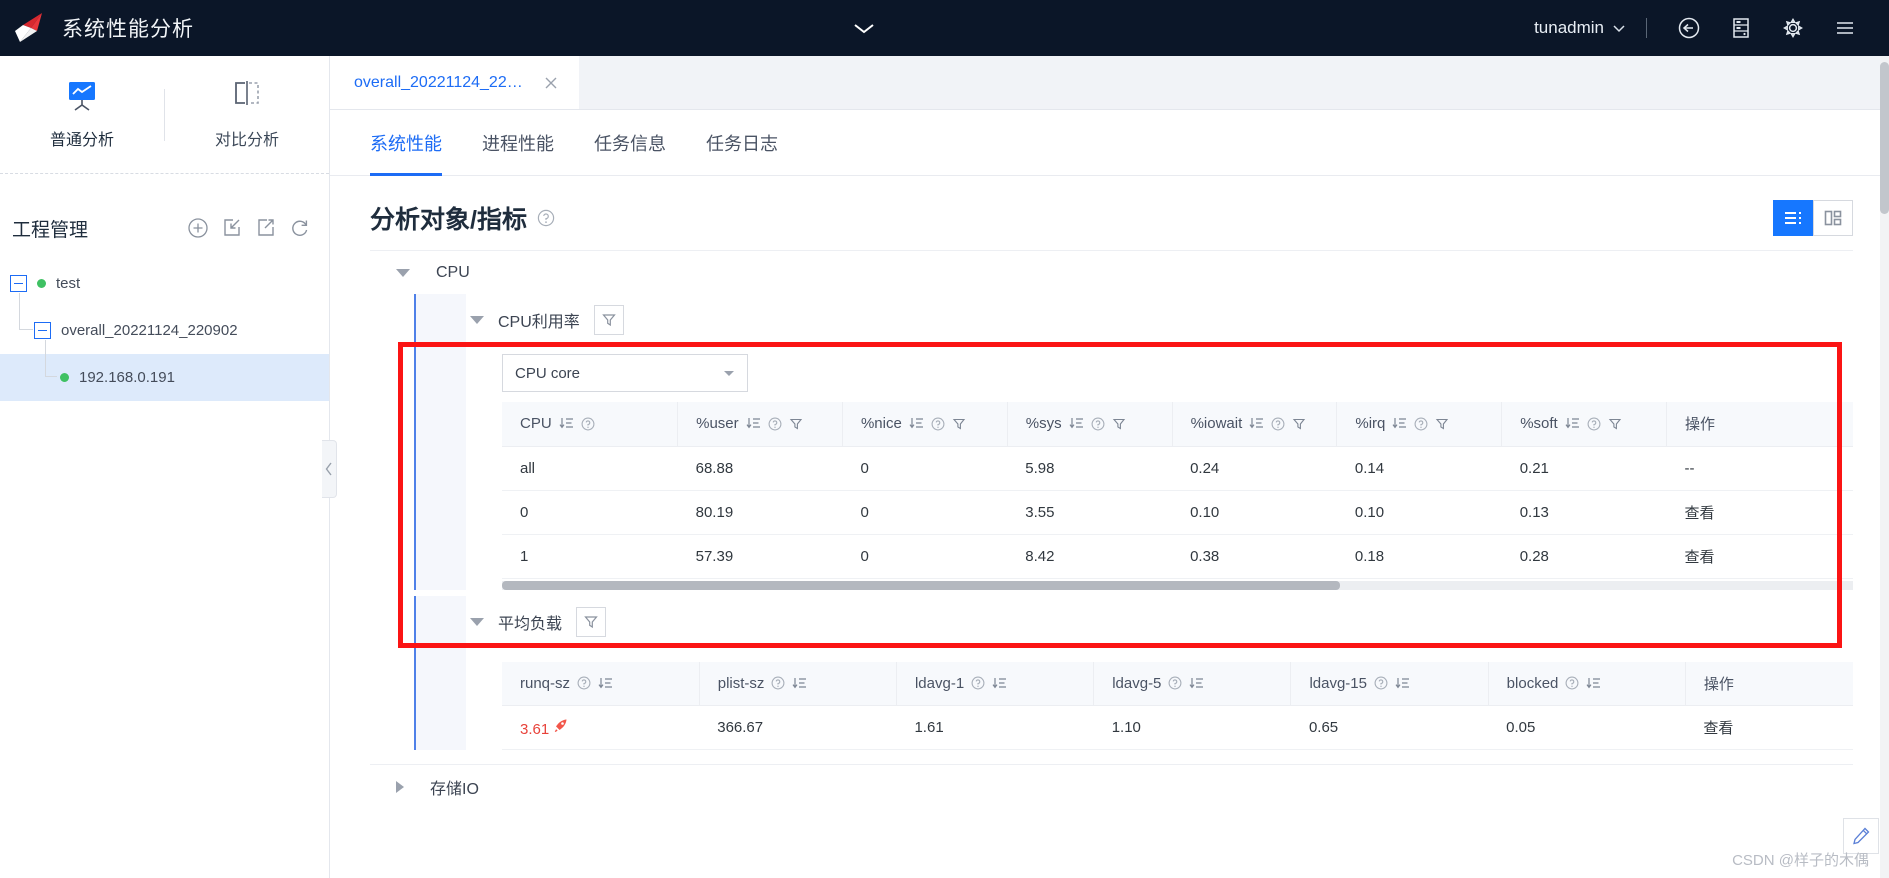 Image resolution: width=1889 pixels, height=878 pixels. I want to click on tab-task-info: 任务信息, so click(630, 143).